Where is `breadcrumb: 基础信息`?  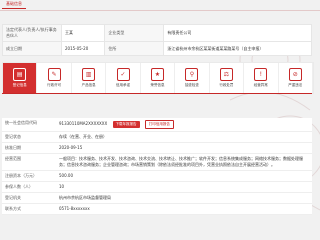 breadcrumb: 基础信息 is located at coordinates (14, 5).